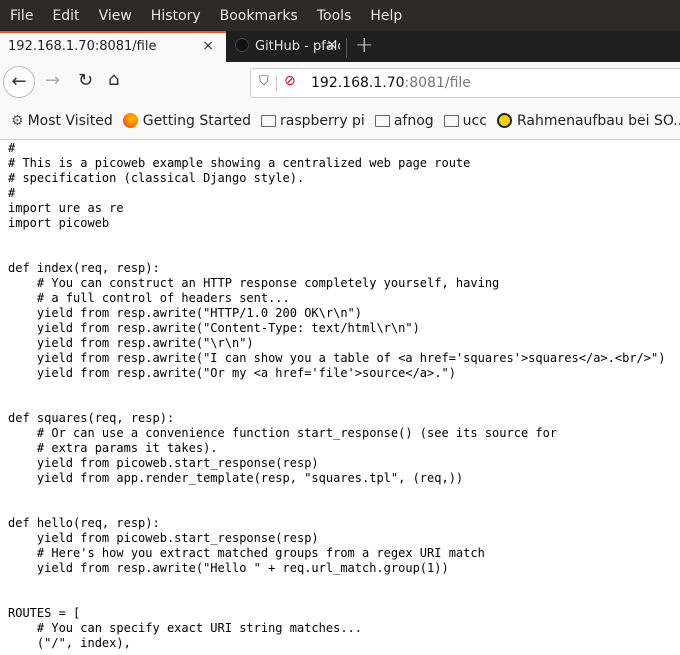  I want to click on code-line: def hello(req, resp):, so click(84, 523).